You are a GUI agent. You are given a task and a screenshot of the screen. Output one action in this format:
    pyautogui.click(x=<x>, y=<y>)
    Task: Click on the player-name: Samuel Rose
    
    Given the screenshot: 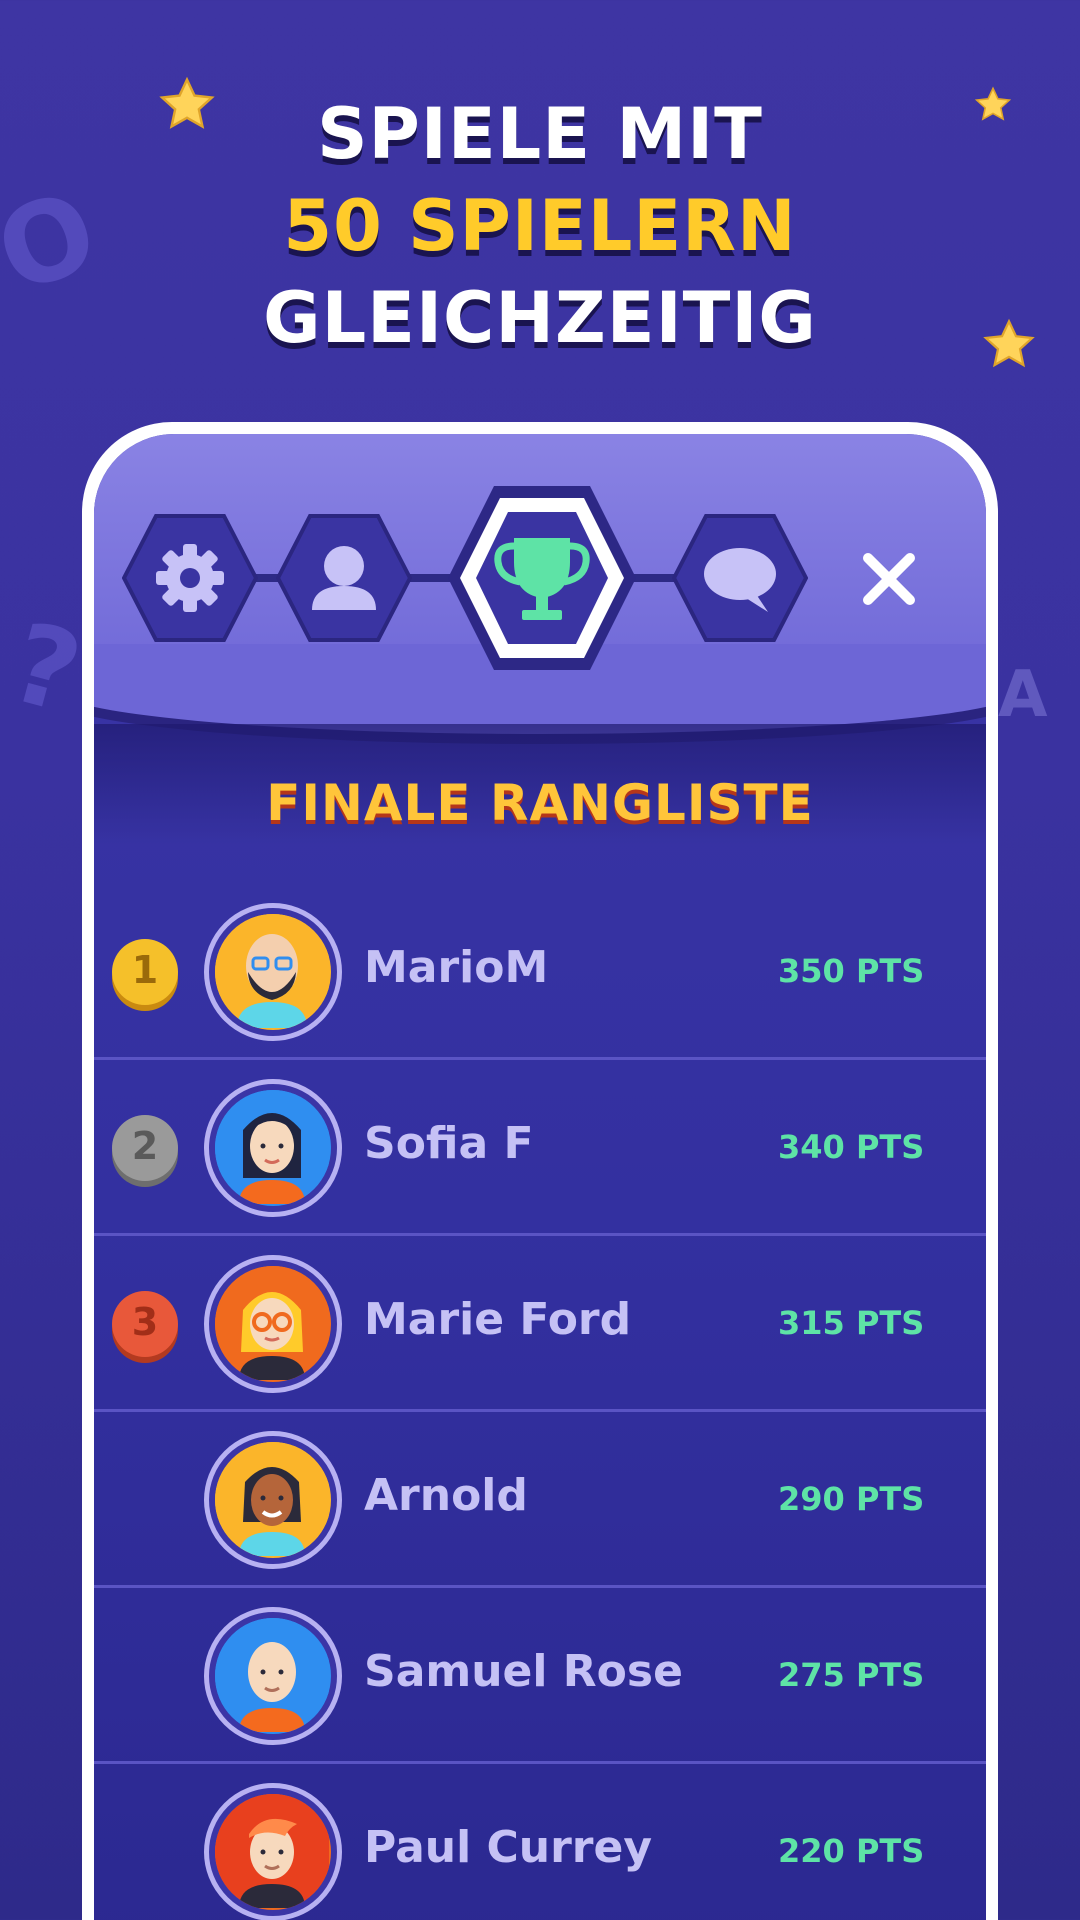 What is the action you would take?
    pyautogui.click(x=523, y=1671)
    